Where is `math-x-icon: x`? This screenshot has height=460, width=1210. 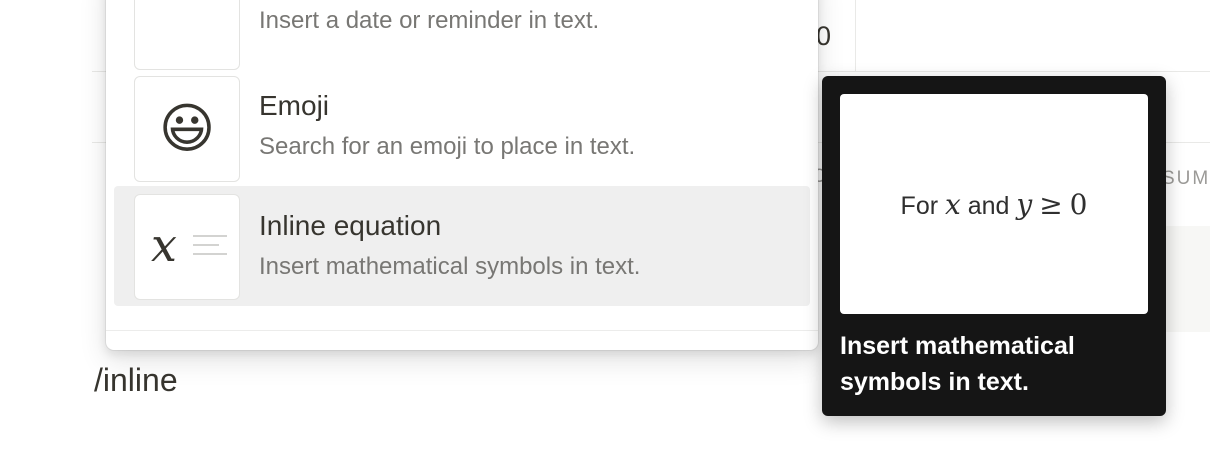
math-x-icon: x is located at coordinates (164, 245).